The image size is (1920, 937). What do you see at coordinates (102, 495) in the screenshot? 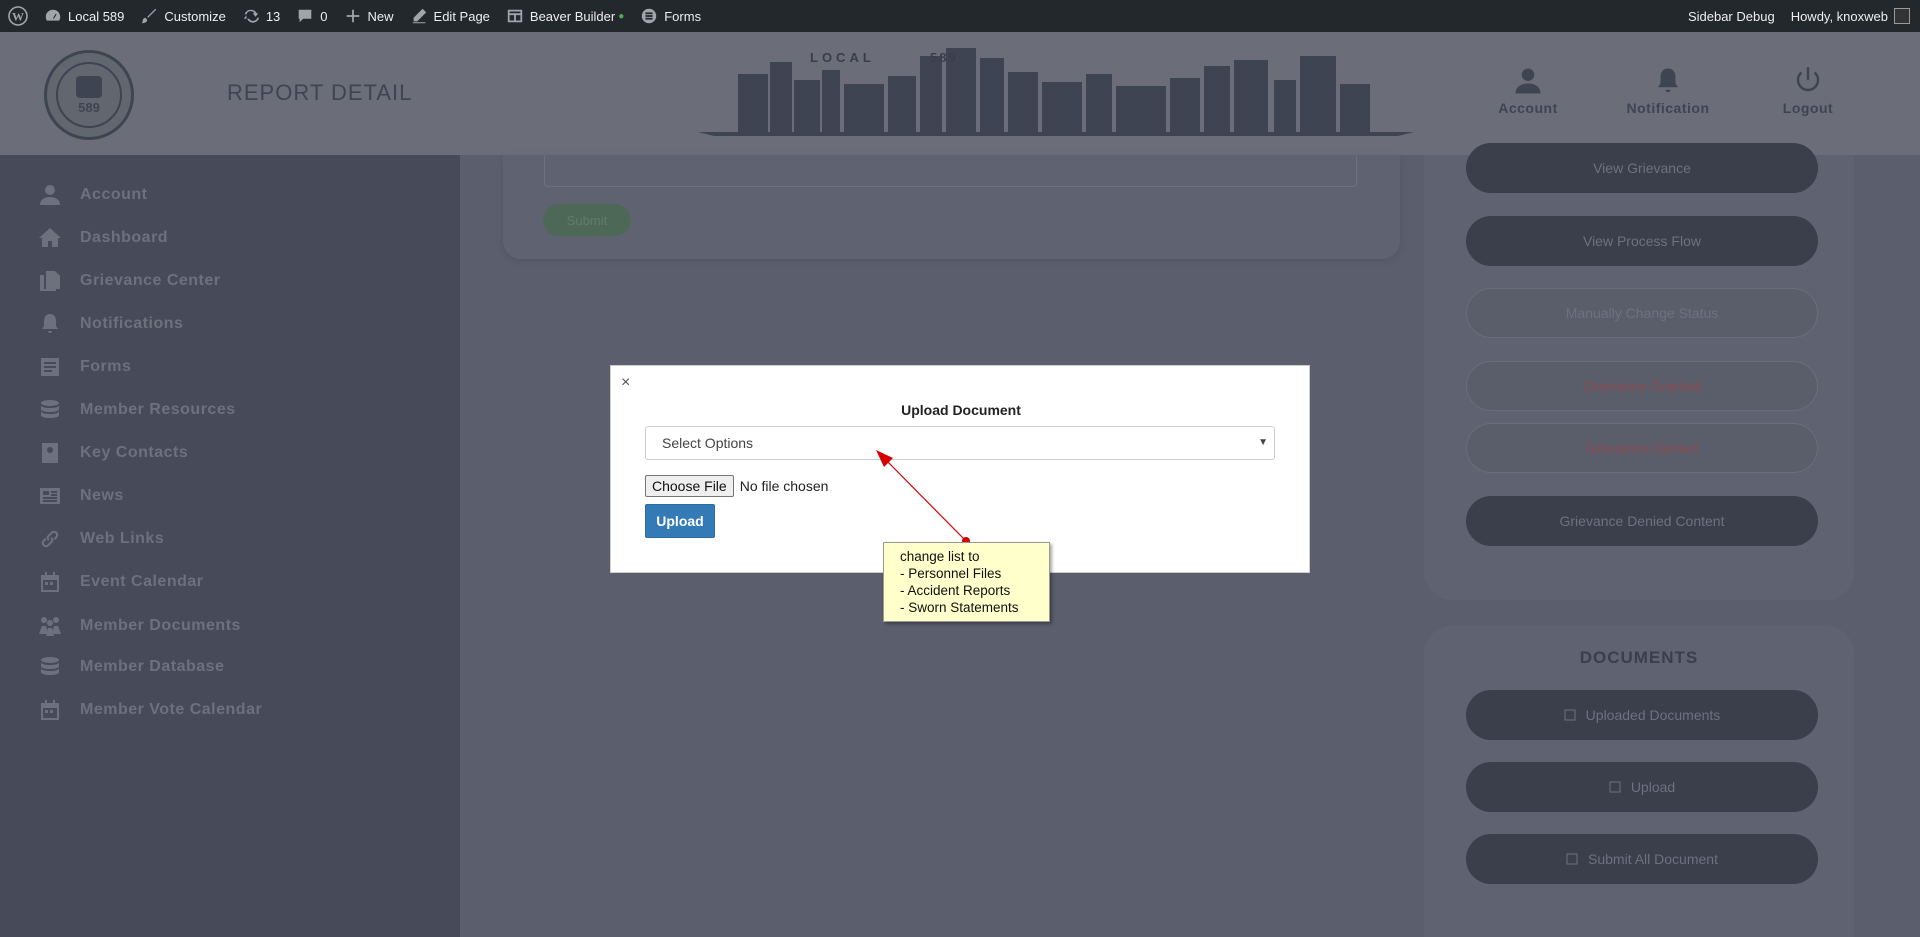
I see `sidebar-item-label: News` at bounding box center [102, 495].